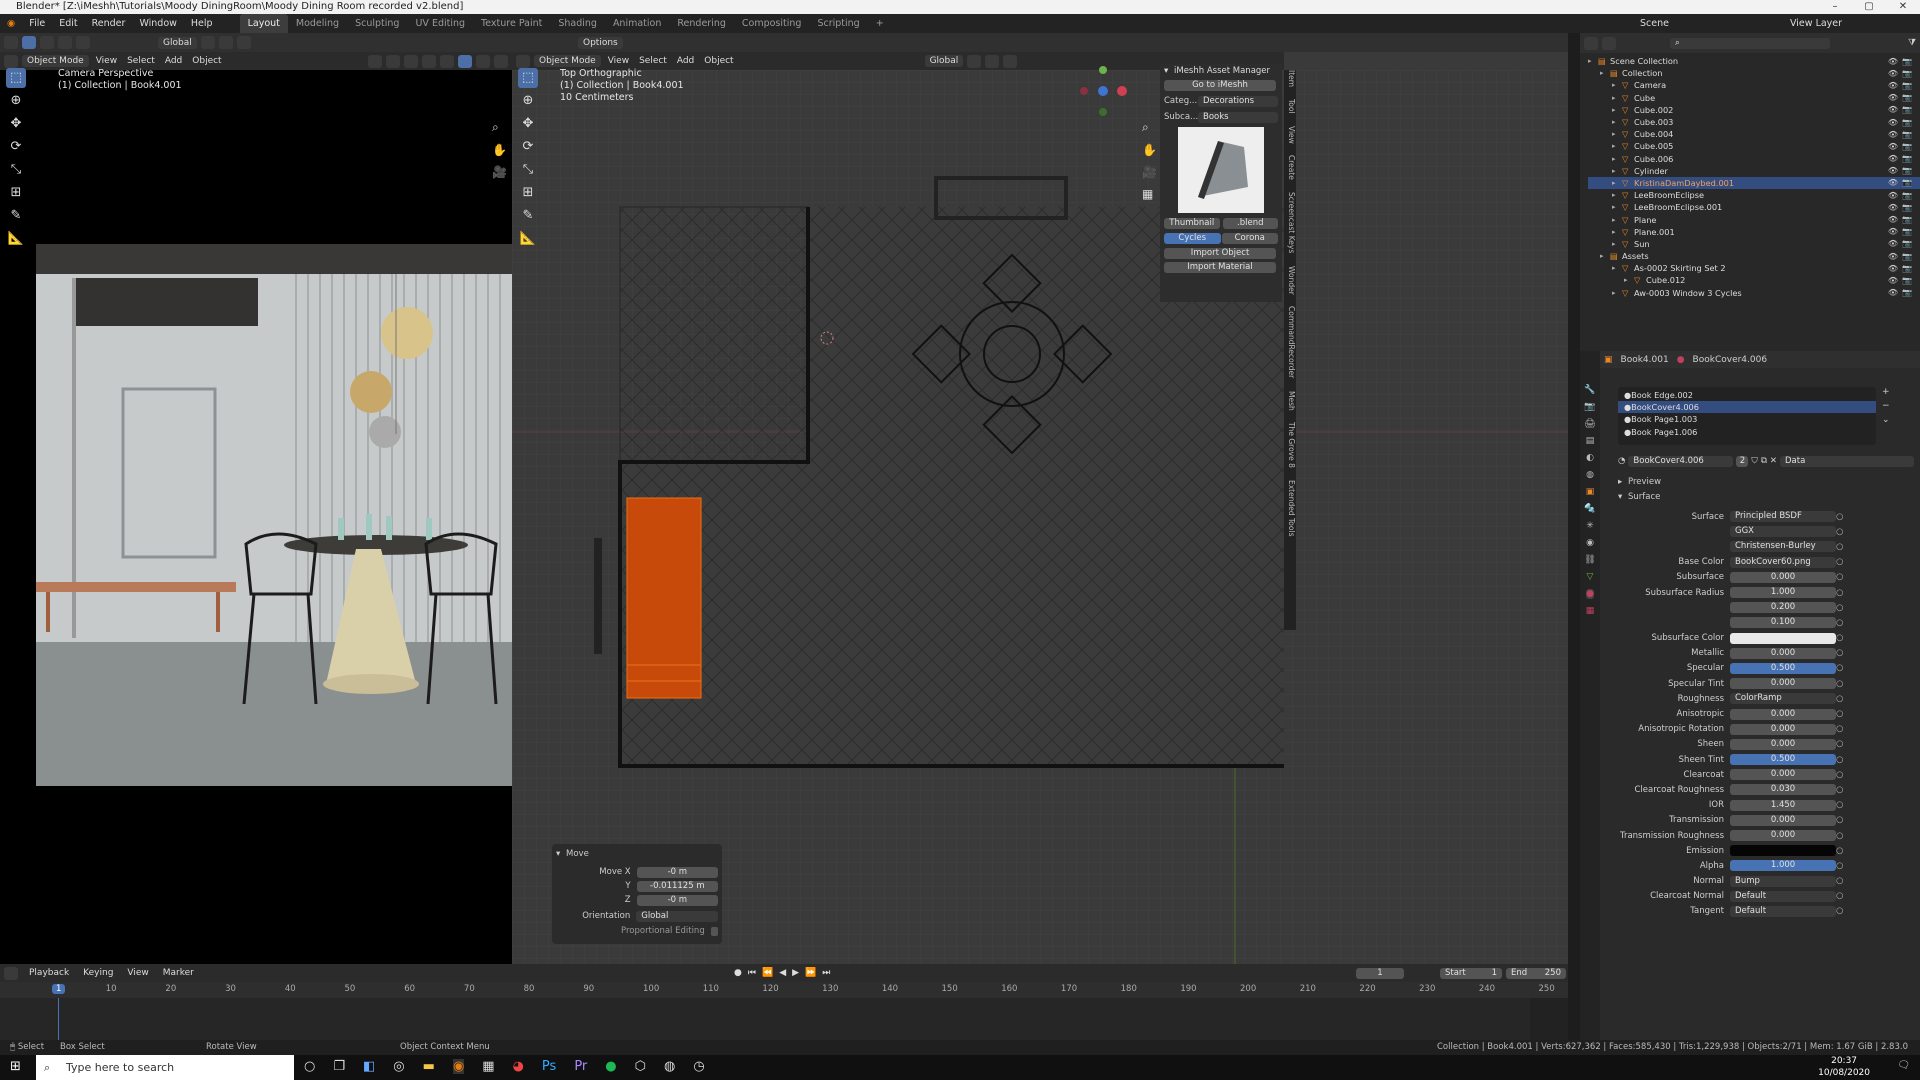 Image resolution: width=1920 pixels, height=1080 pixels. I want to click on taskbar-clock: 20:37 10/08/2020, so click(1844, 1067).